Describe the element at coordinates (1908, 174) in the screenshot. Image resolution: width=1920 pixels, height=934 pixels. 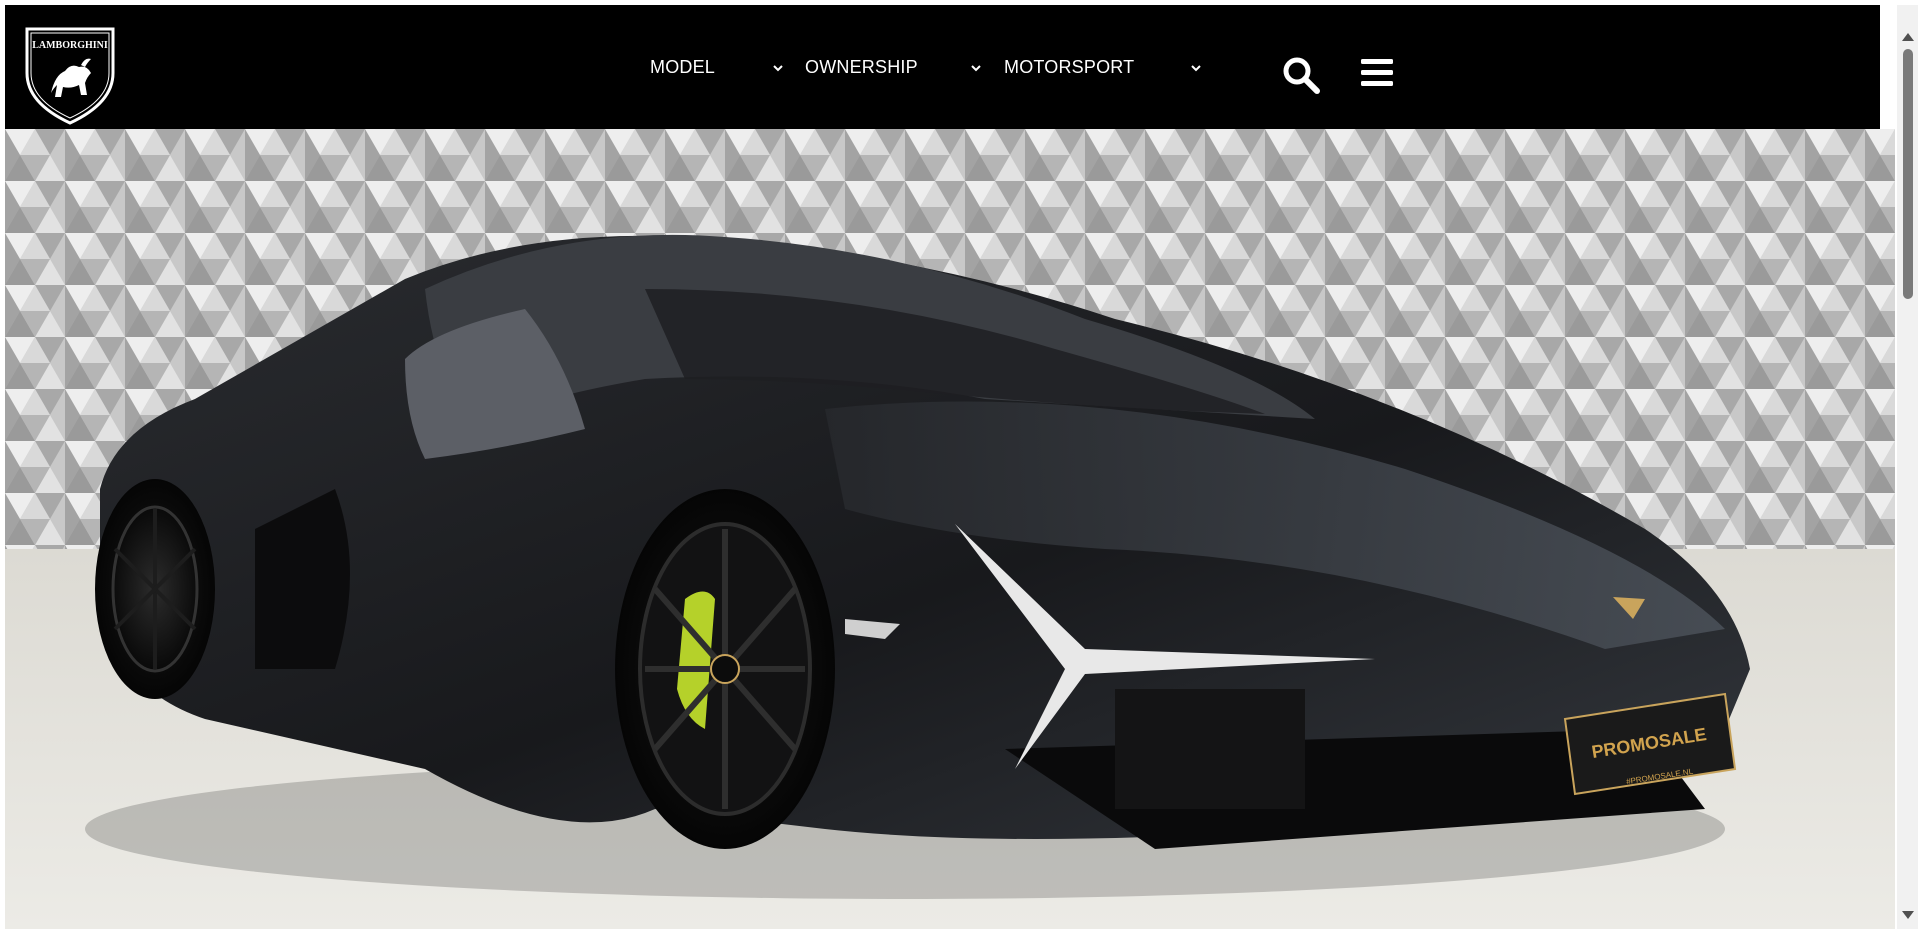
I see `scrollbar-thumb` at that location.